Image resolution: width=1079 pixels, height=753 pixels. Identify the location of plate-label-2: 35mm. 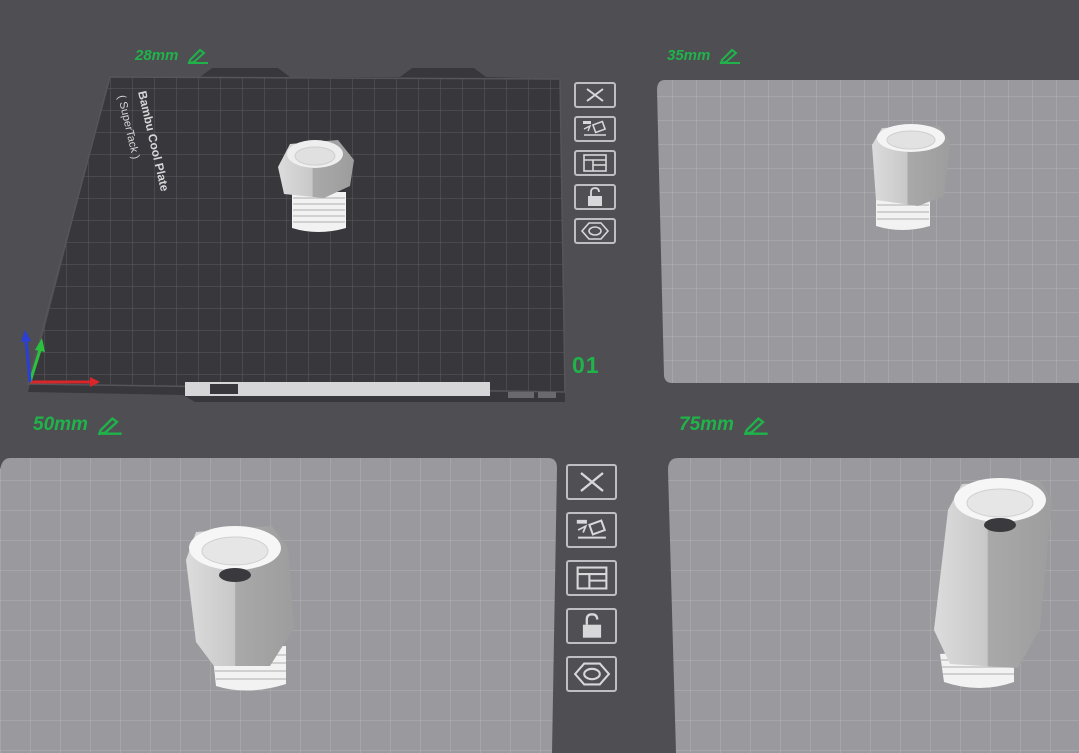
(704, 55).